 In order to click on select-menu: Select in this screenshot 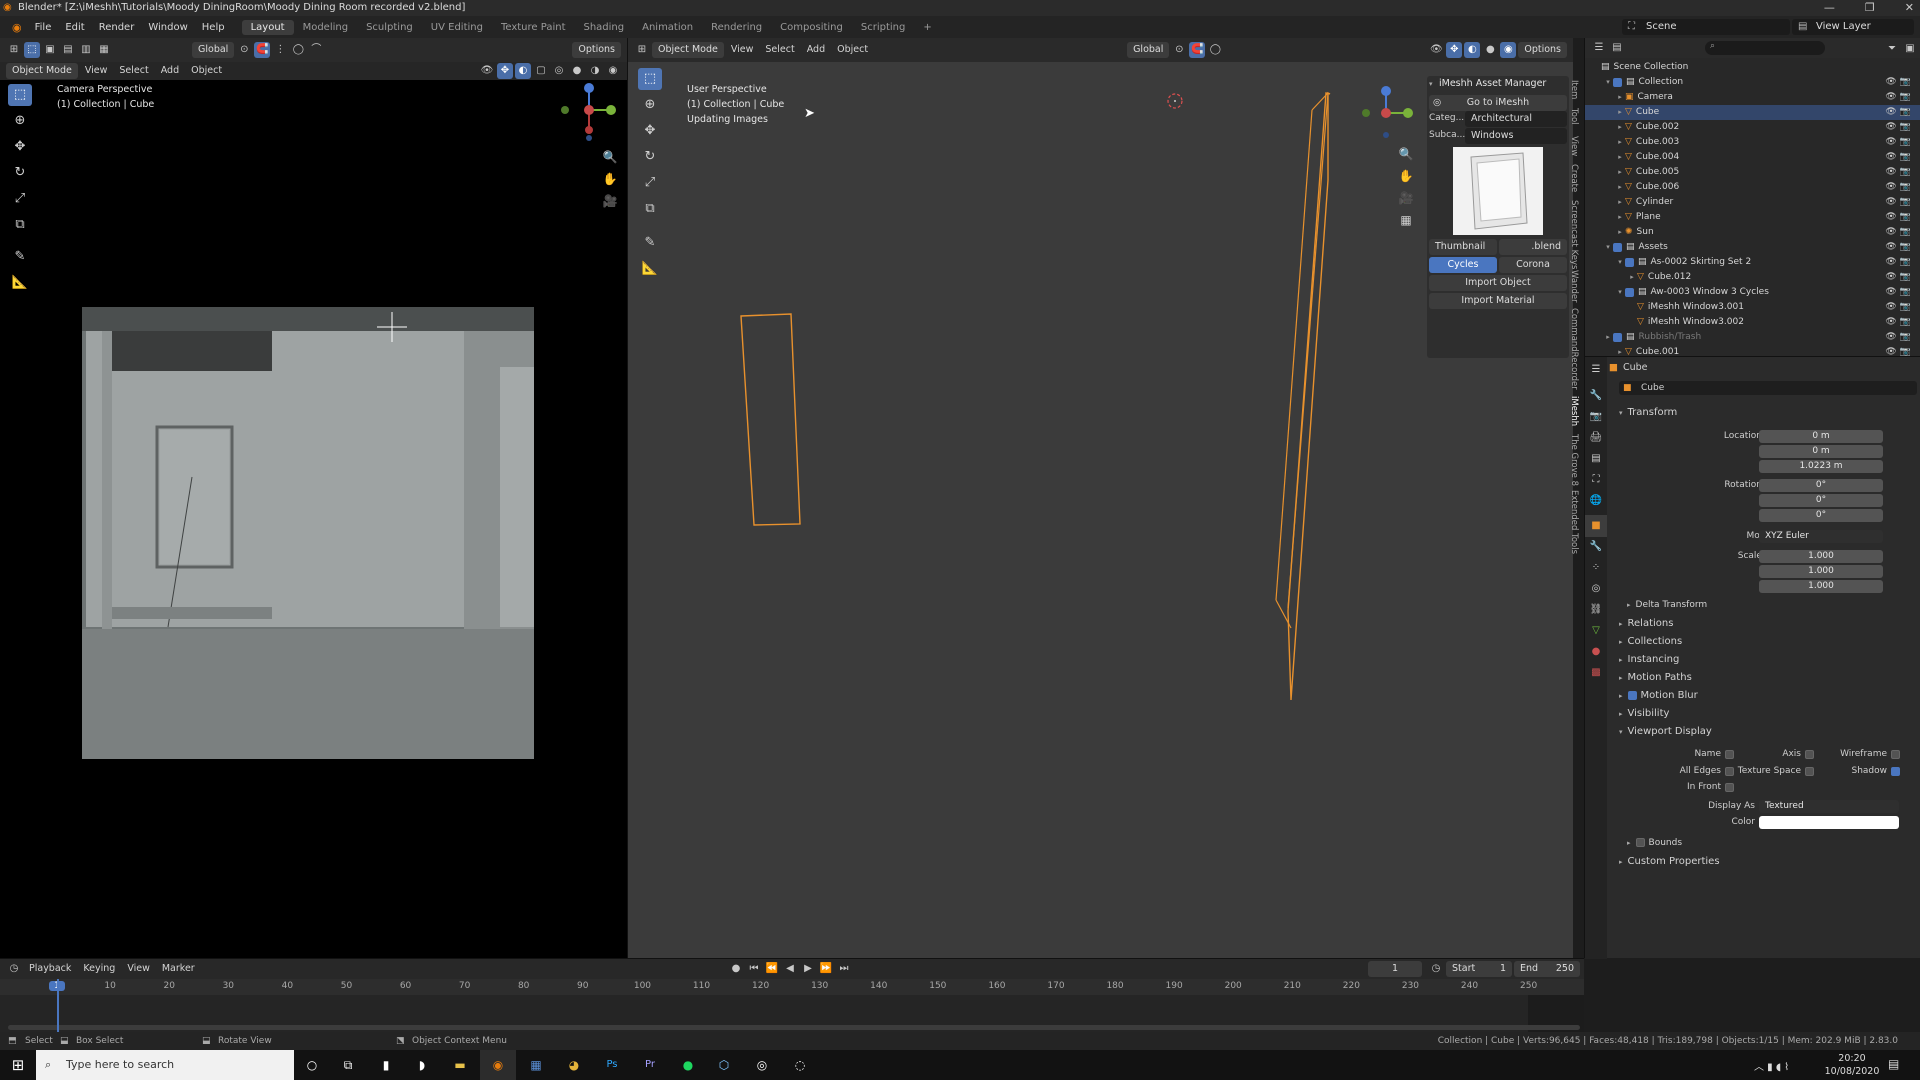, I will do `click(133, 71)`.